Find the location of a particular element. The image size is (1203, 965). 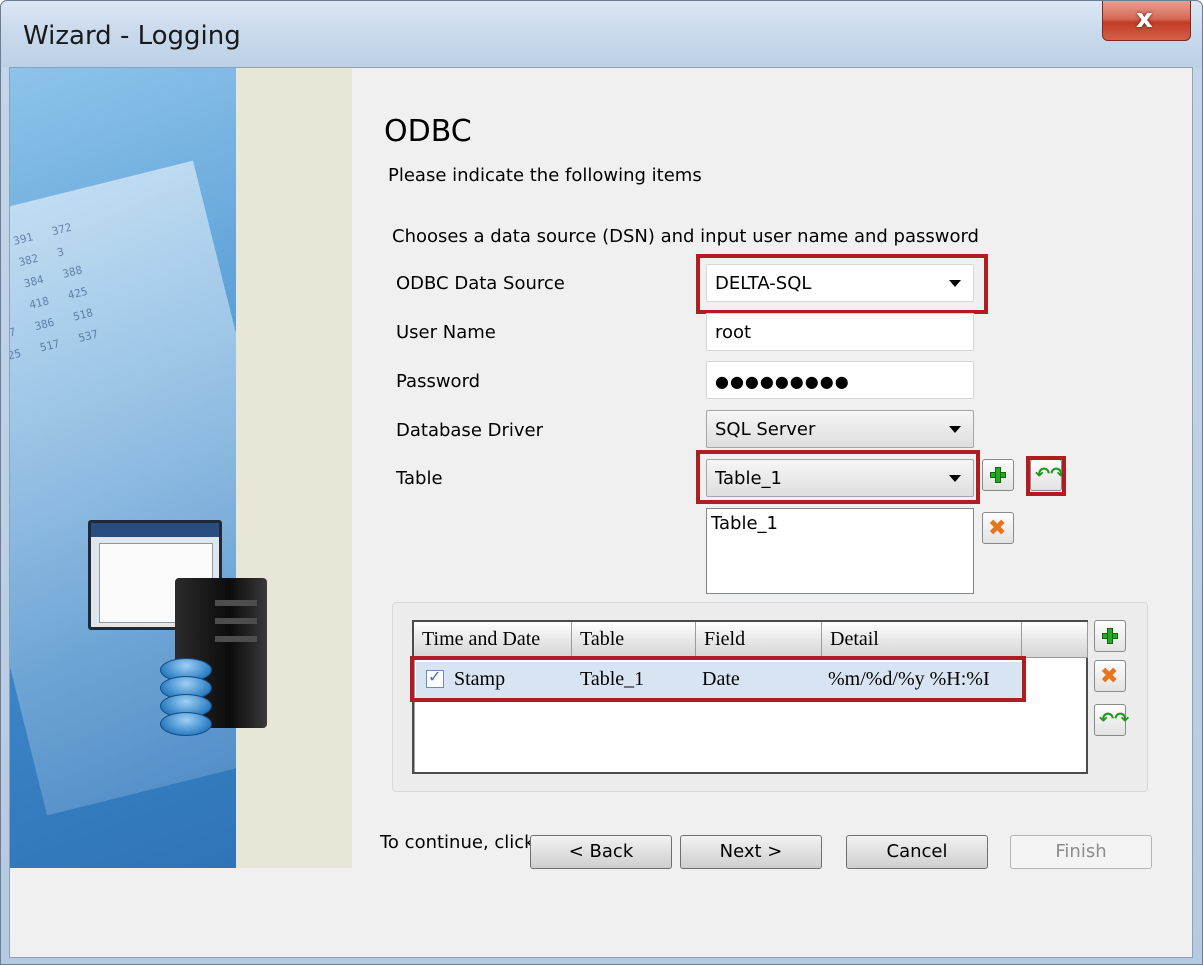

password-field: ●●●●●●●●● is located at coordinates (840, 380).